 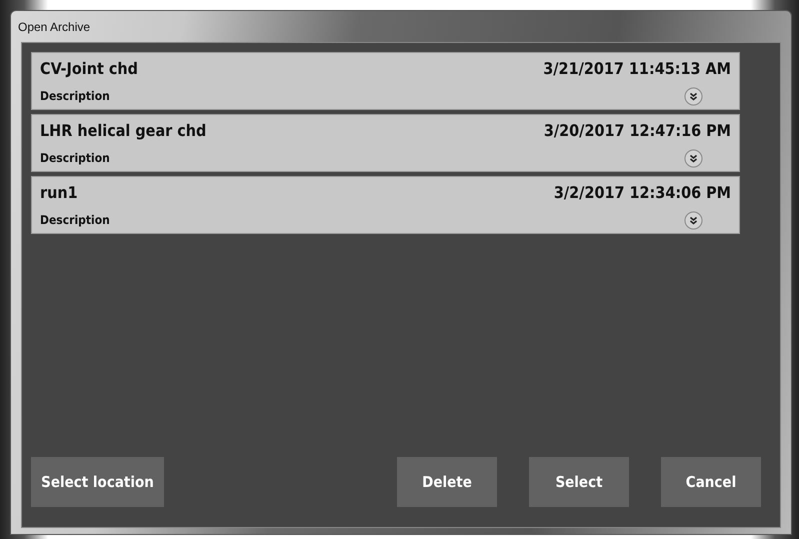 I want to click on archive-name: run1, so click(x=59, y=192).